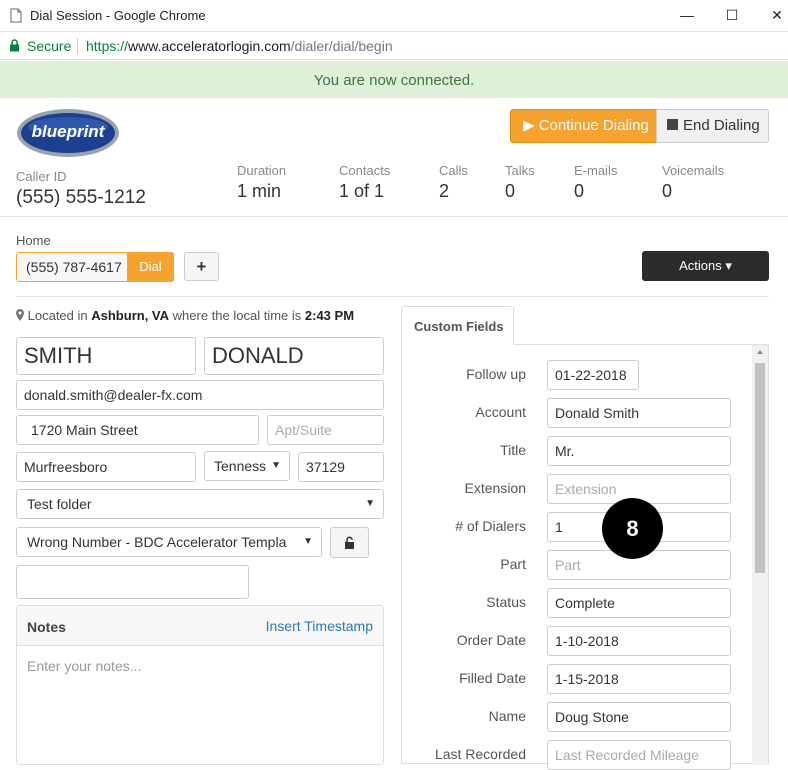 Image resolution: width=788 pixels, height=770 pixels. Describe the element at coordinates (394, 216) in the screenshot. I see `header-divider` at that location.